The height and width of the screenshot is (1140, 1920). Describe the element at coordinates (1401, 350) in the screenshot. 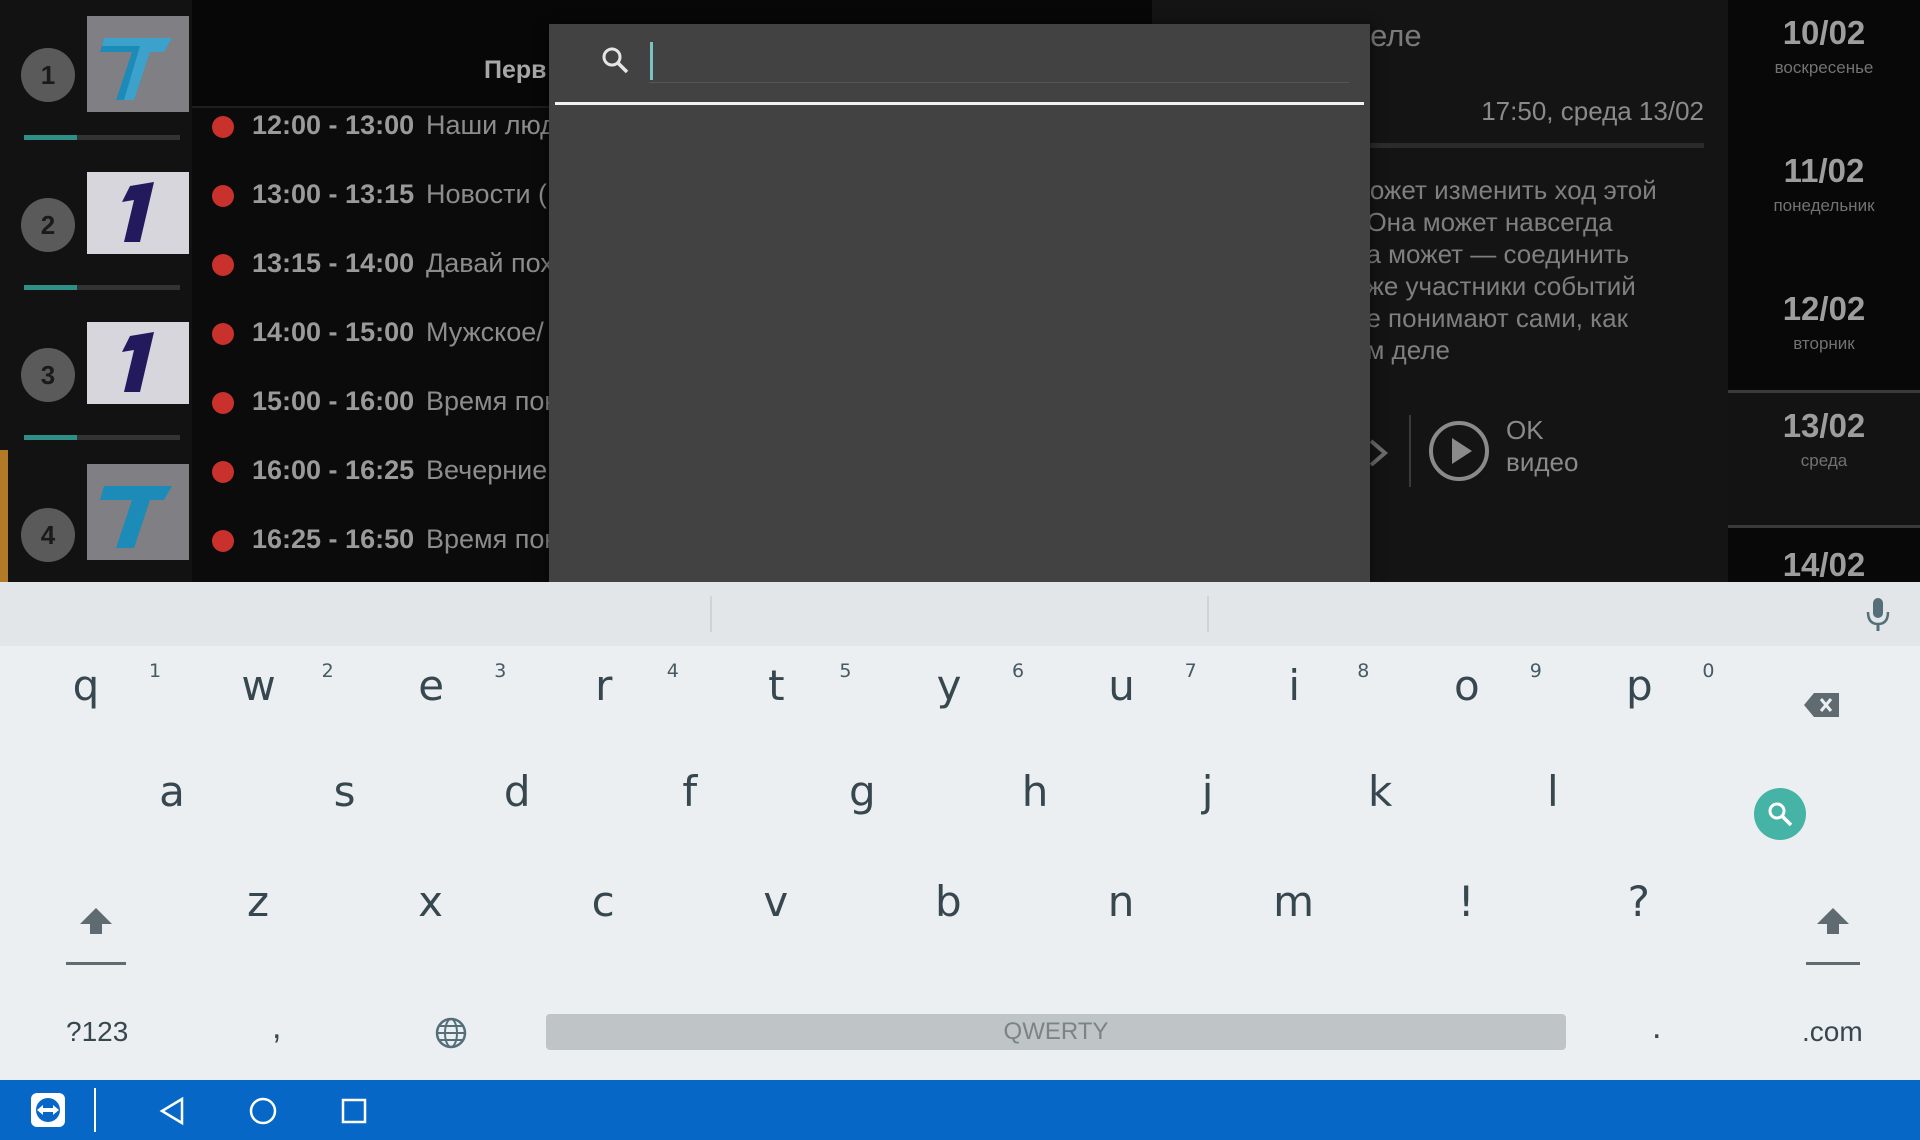

I see `description-line: ом деле` at that location.